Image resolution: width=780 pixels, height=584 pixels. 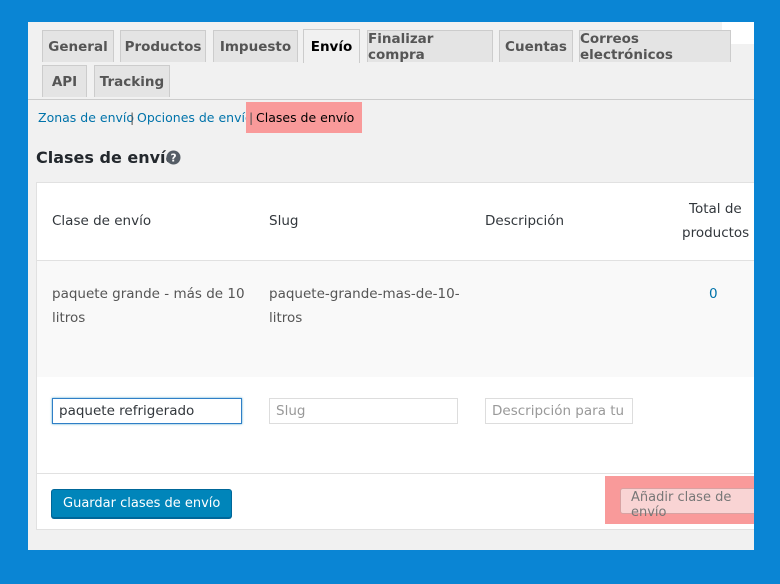 I want to click on tab-tracking: Tracking, so click(x=132, y=81).